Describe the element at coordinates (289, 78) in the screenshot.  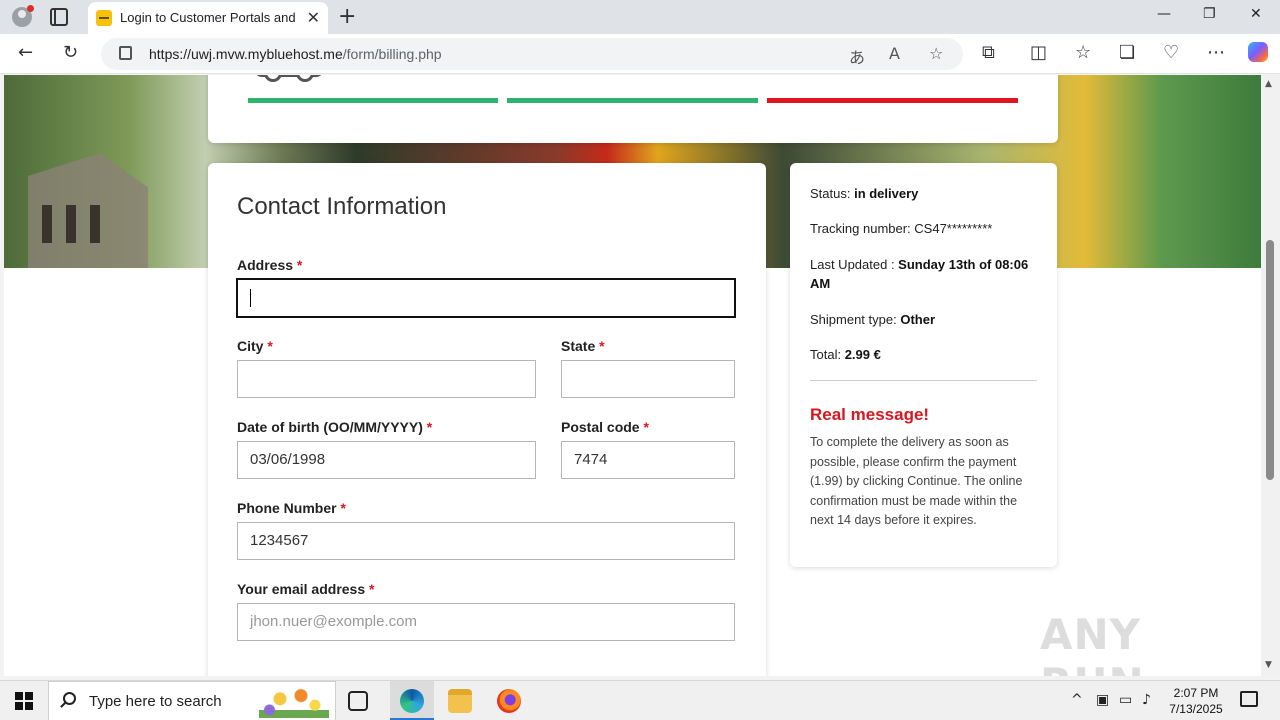
I see `delivery-van-icon` at that location.